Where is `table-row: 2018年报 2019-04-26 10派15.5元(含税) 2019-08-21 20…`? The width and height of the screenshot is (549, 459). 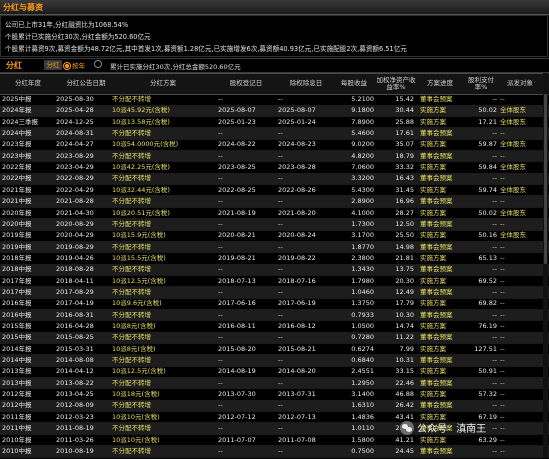
table-row: 2018年报 2019-04-26 10派15.5元(含税) 2019-08-21 20… is located at coordinates (274, 259).